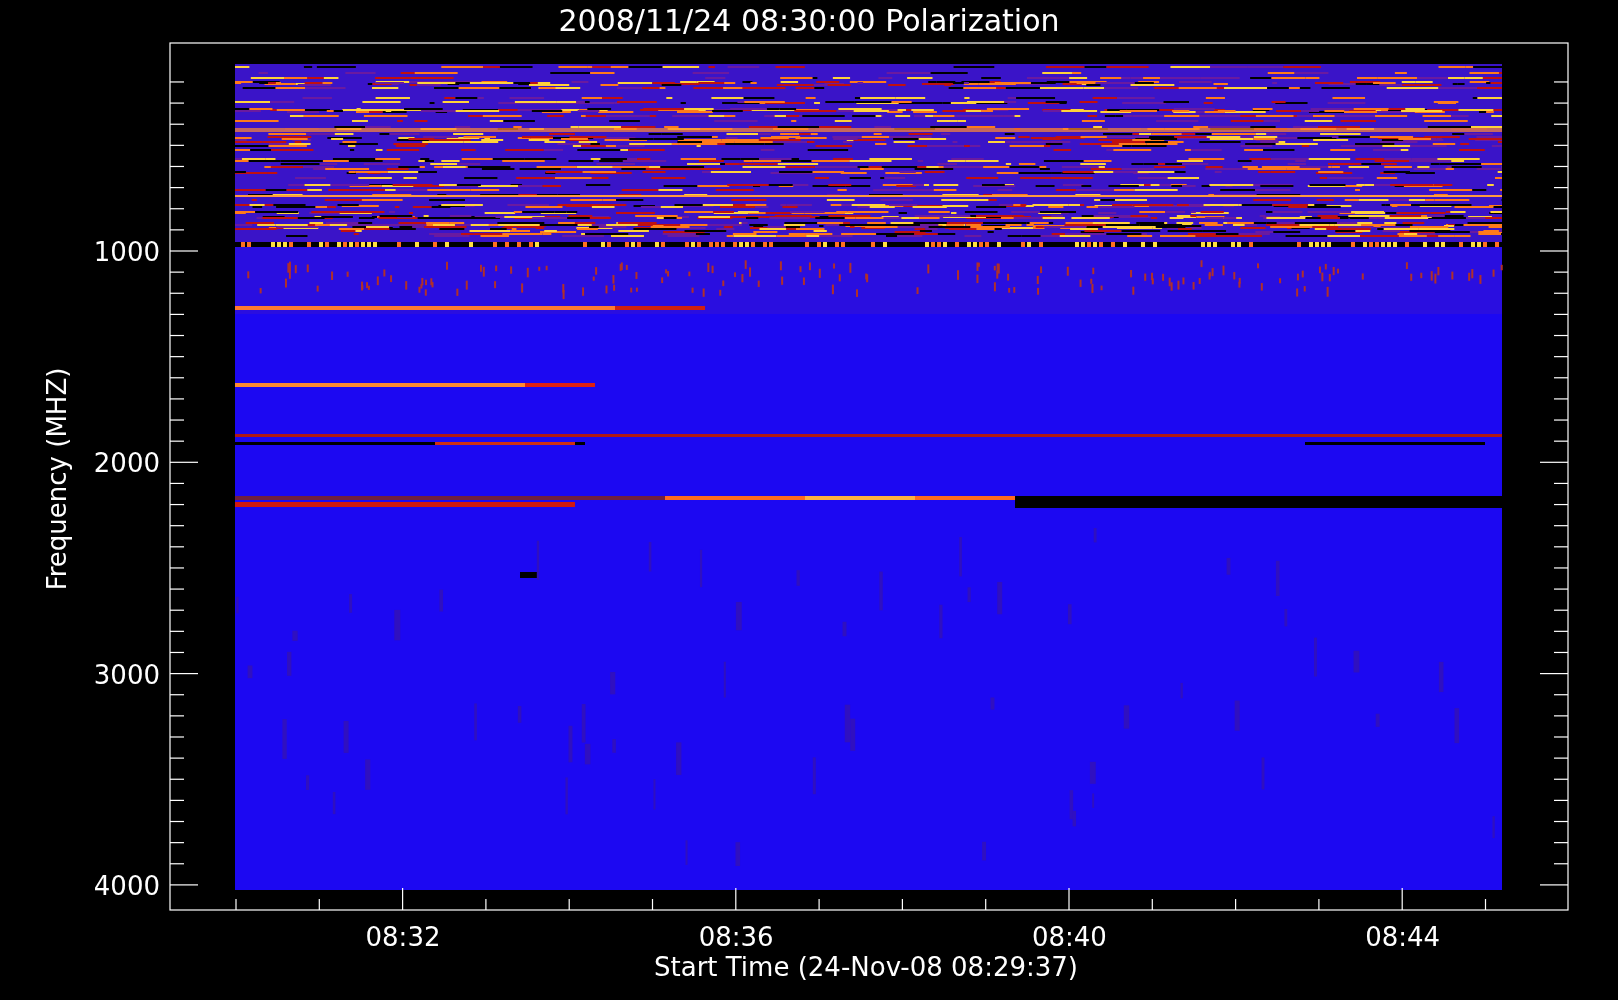  Describe the element at coordinates (736, 937) in the screenshot. I see `tick-label: 08:36` at that location.